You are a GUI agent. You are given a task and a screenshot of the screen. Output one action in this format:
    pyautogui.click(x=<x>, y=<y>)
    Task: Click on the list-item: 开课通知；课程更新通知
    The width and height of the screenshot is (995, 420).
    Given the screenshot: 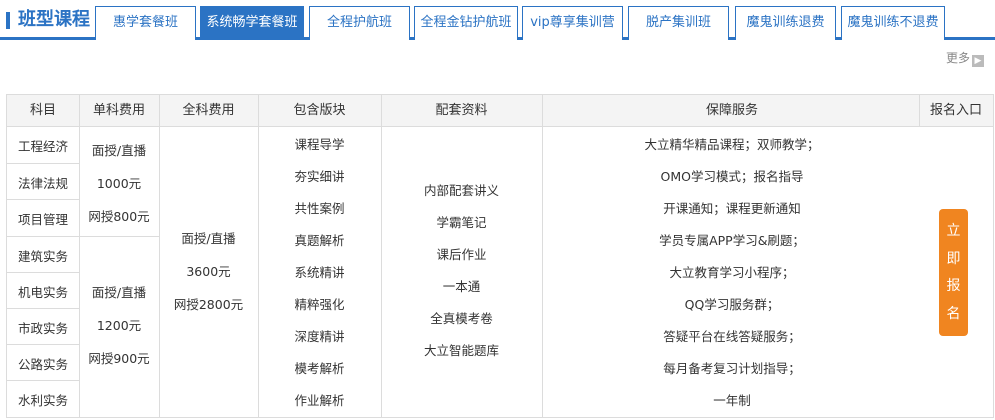 What is the action you would take?
    pyautogui.click(x=732, y=208)
    